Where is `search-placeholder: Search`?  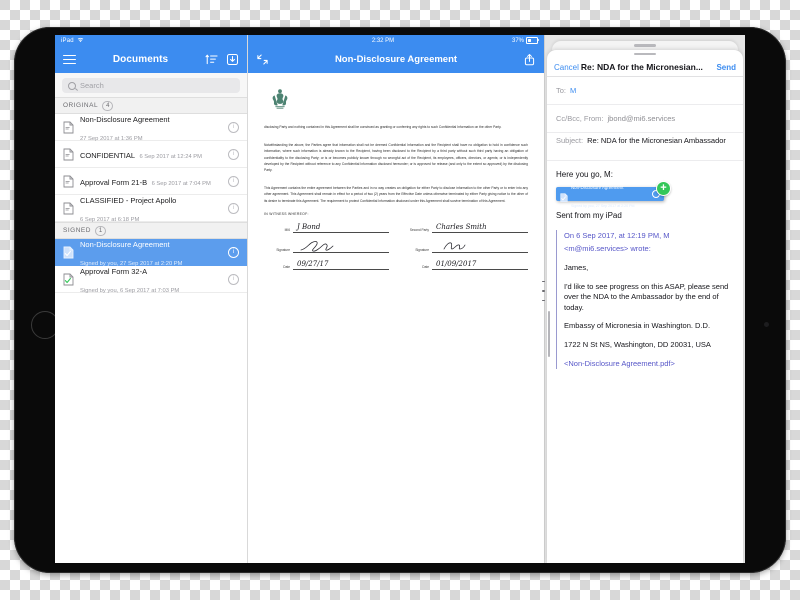 search-placeholder: Search is located at coordinates (92, 85).